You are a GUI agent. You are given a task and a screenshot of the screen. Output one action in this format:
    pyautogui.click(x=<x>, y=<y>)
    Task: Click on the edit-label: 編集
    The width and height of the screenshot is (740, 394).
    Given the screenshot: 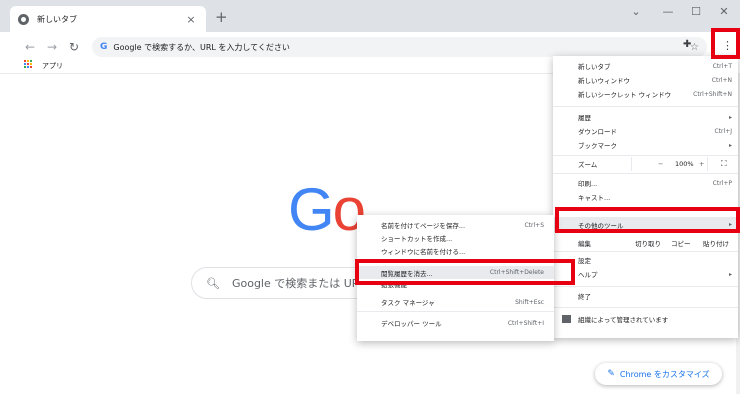 What is the action you would take?
    pyautogui.click(x=584, y=244)
    